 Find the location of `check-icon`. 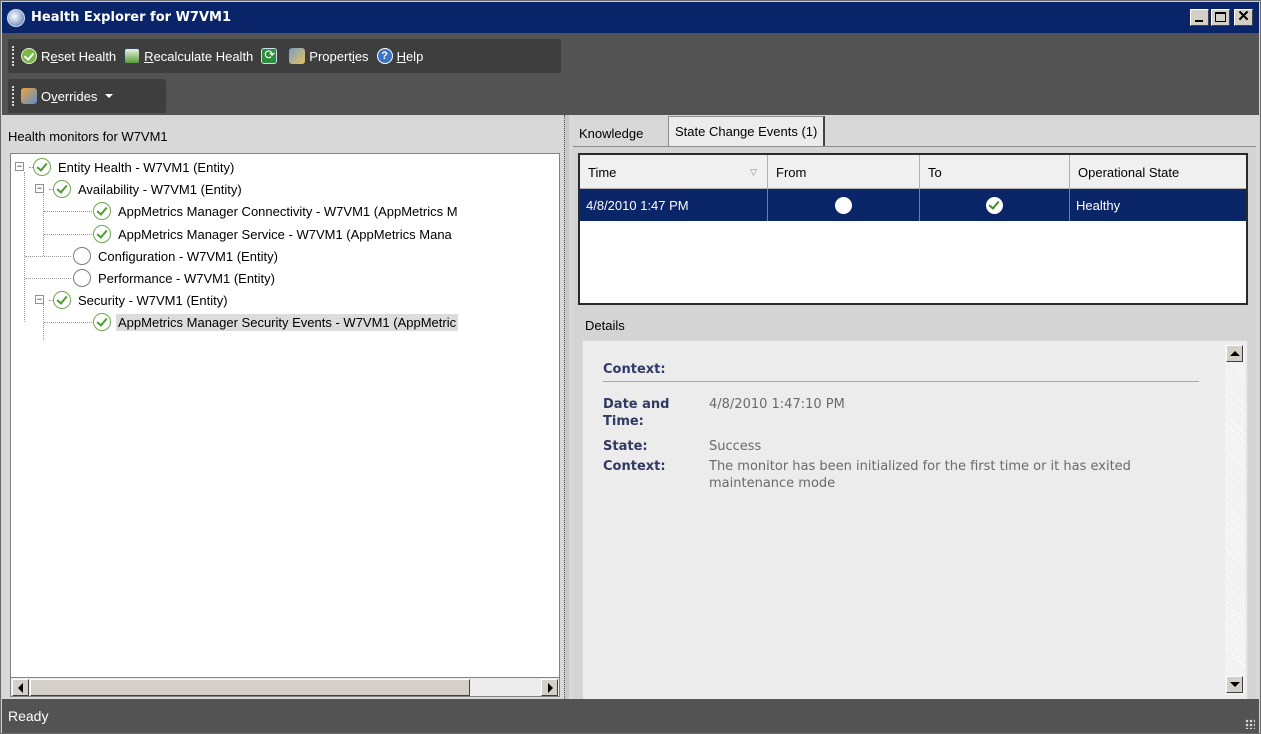

check-icon is located at coordinates (29, 56).